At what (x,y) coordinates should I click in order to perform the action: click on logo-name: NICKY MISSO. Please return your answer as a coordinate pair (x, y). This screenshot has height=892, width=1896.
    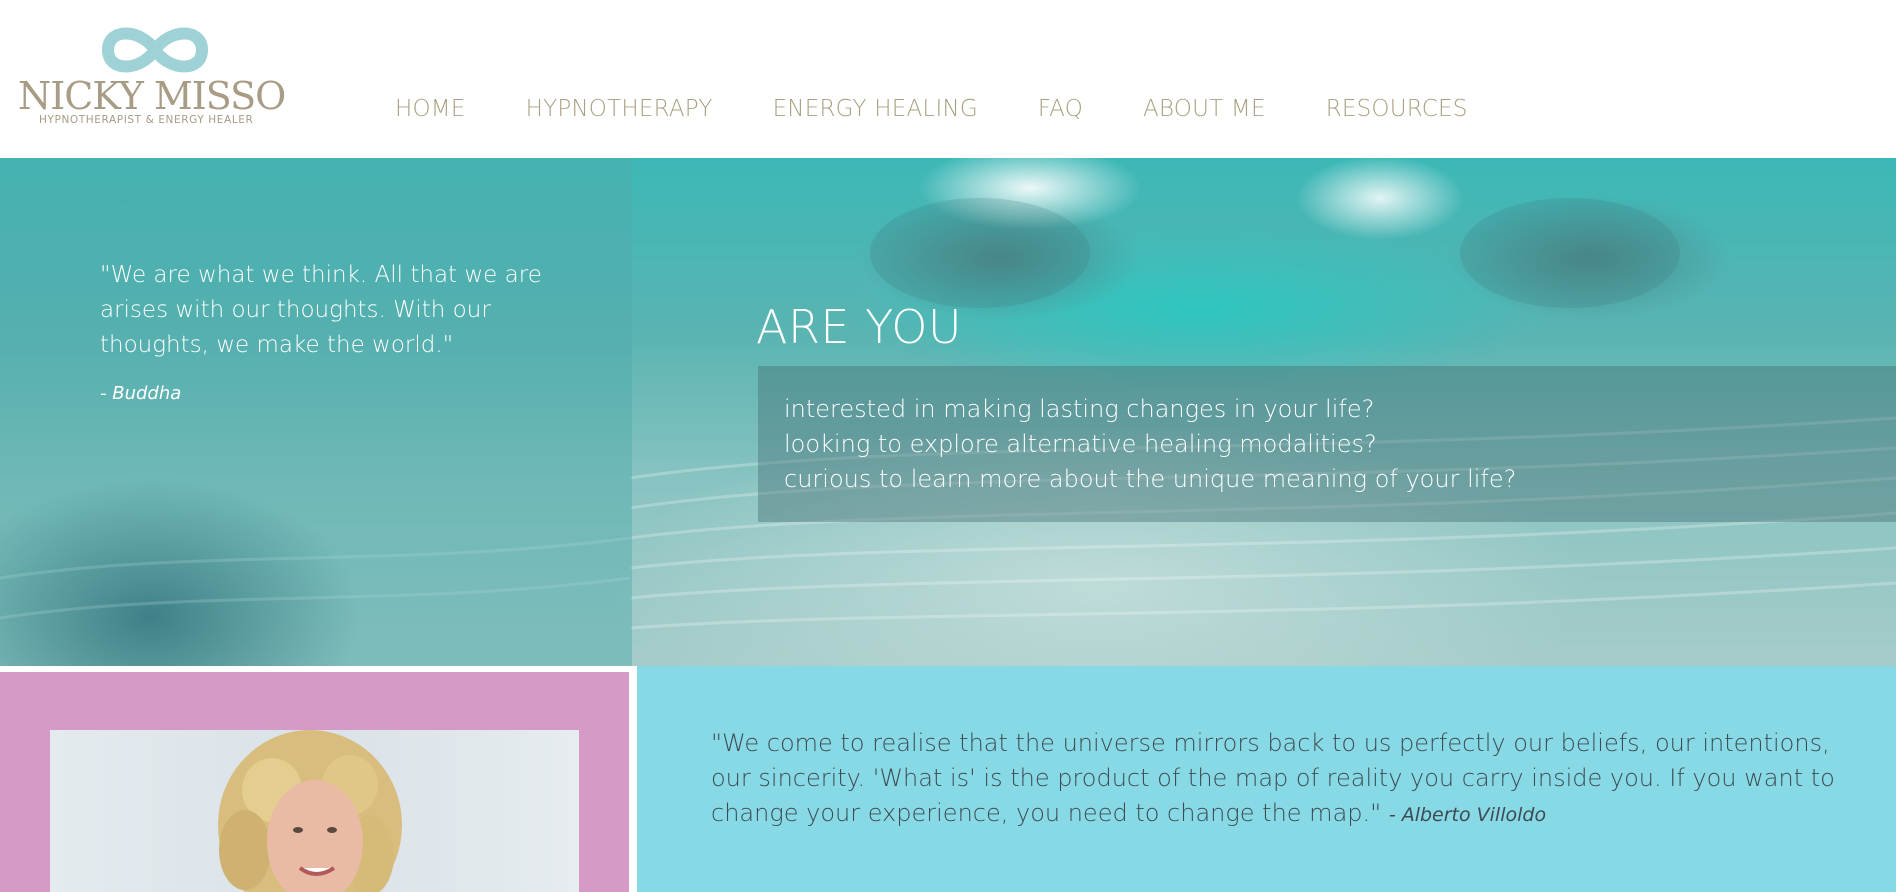
    Looking at the image, I should click on (152, 96).